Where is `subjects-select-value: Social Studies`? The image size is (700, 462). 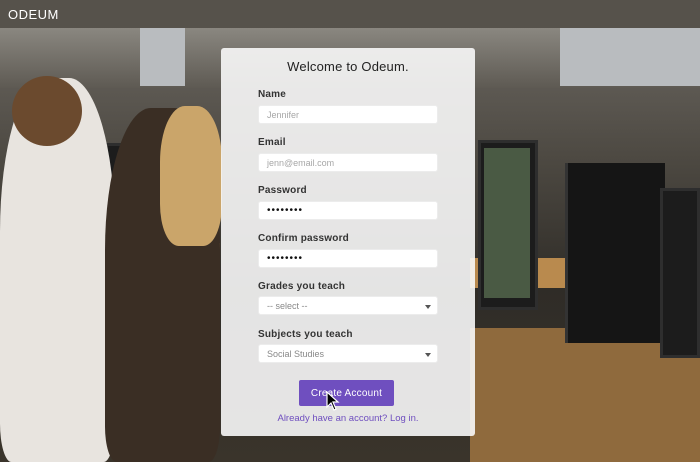
subjects-select-value: Social Studies is located at coordinates (296, 353).